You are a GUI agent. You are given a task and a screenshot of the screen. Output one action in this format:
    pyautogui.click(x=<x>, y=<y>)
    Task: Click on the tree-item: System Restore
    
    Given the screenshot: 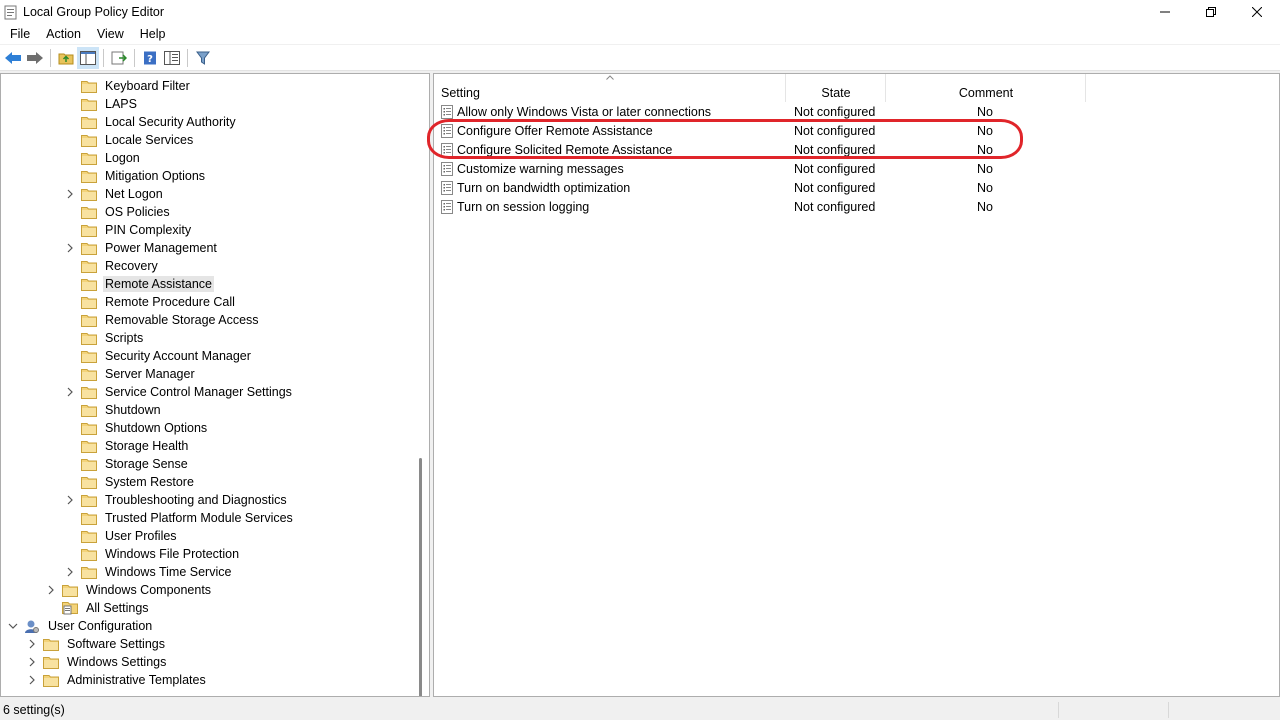 What is the action you would take?
    pyautogui.click(x=130, y=482)
    